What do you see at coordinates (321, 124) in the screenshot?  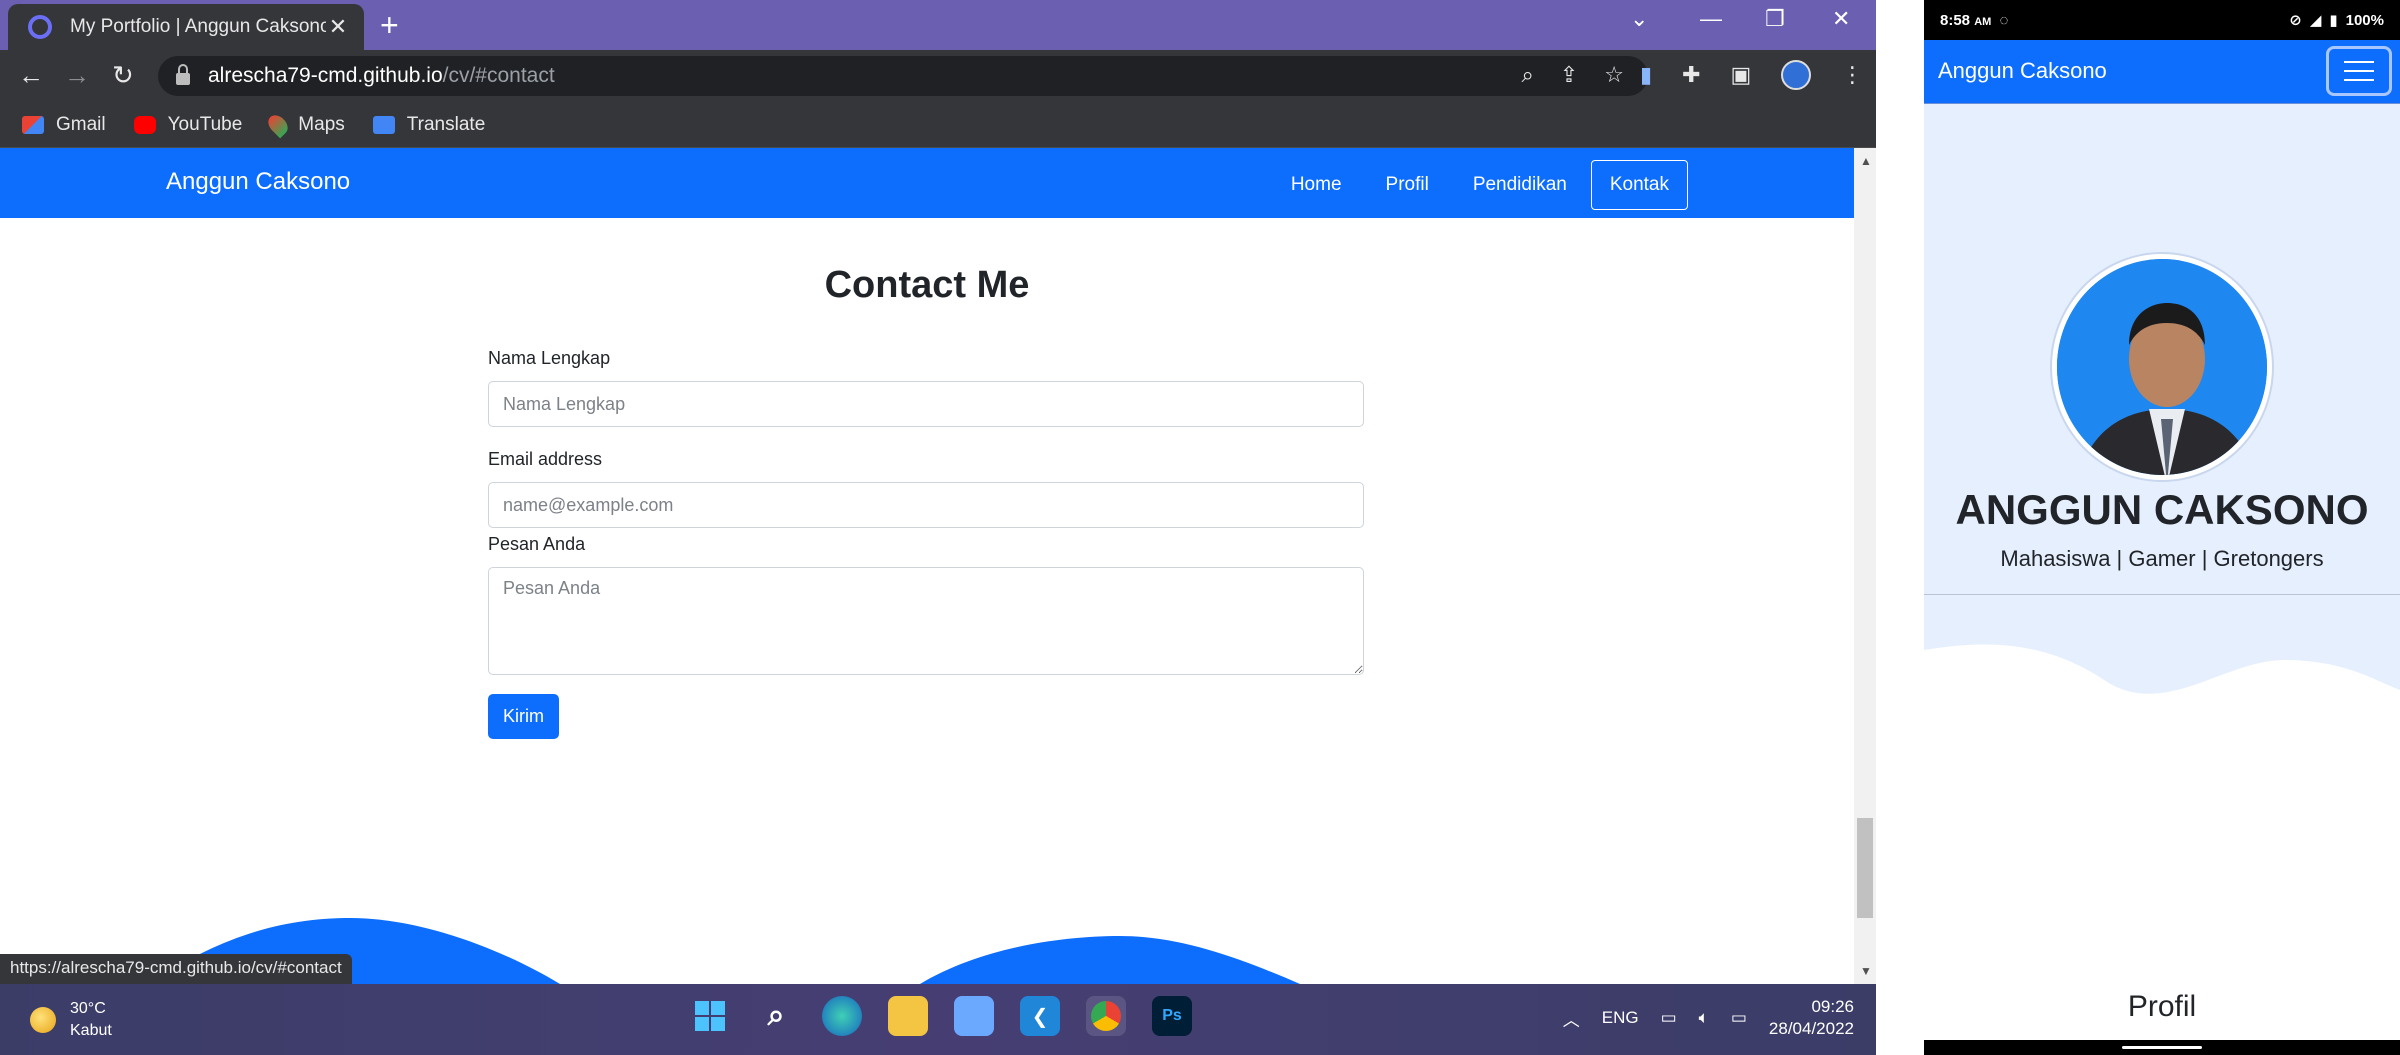 I see `bookmark-label: Maps` at bounding box center [321, 124].